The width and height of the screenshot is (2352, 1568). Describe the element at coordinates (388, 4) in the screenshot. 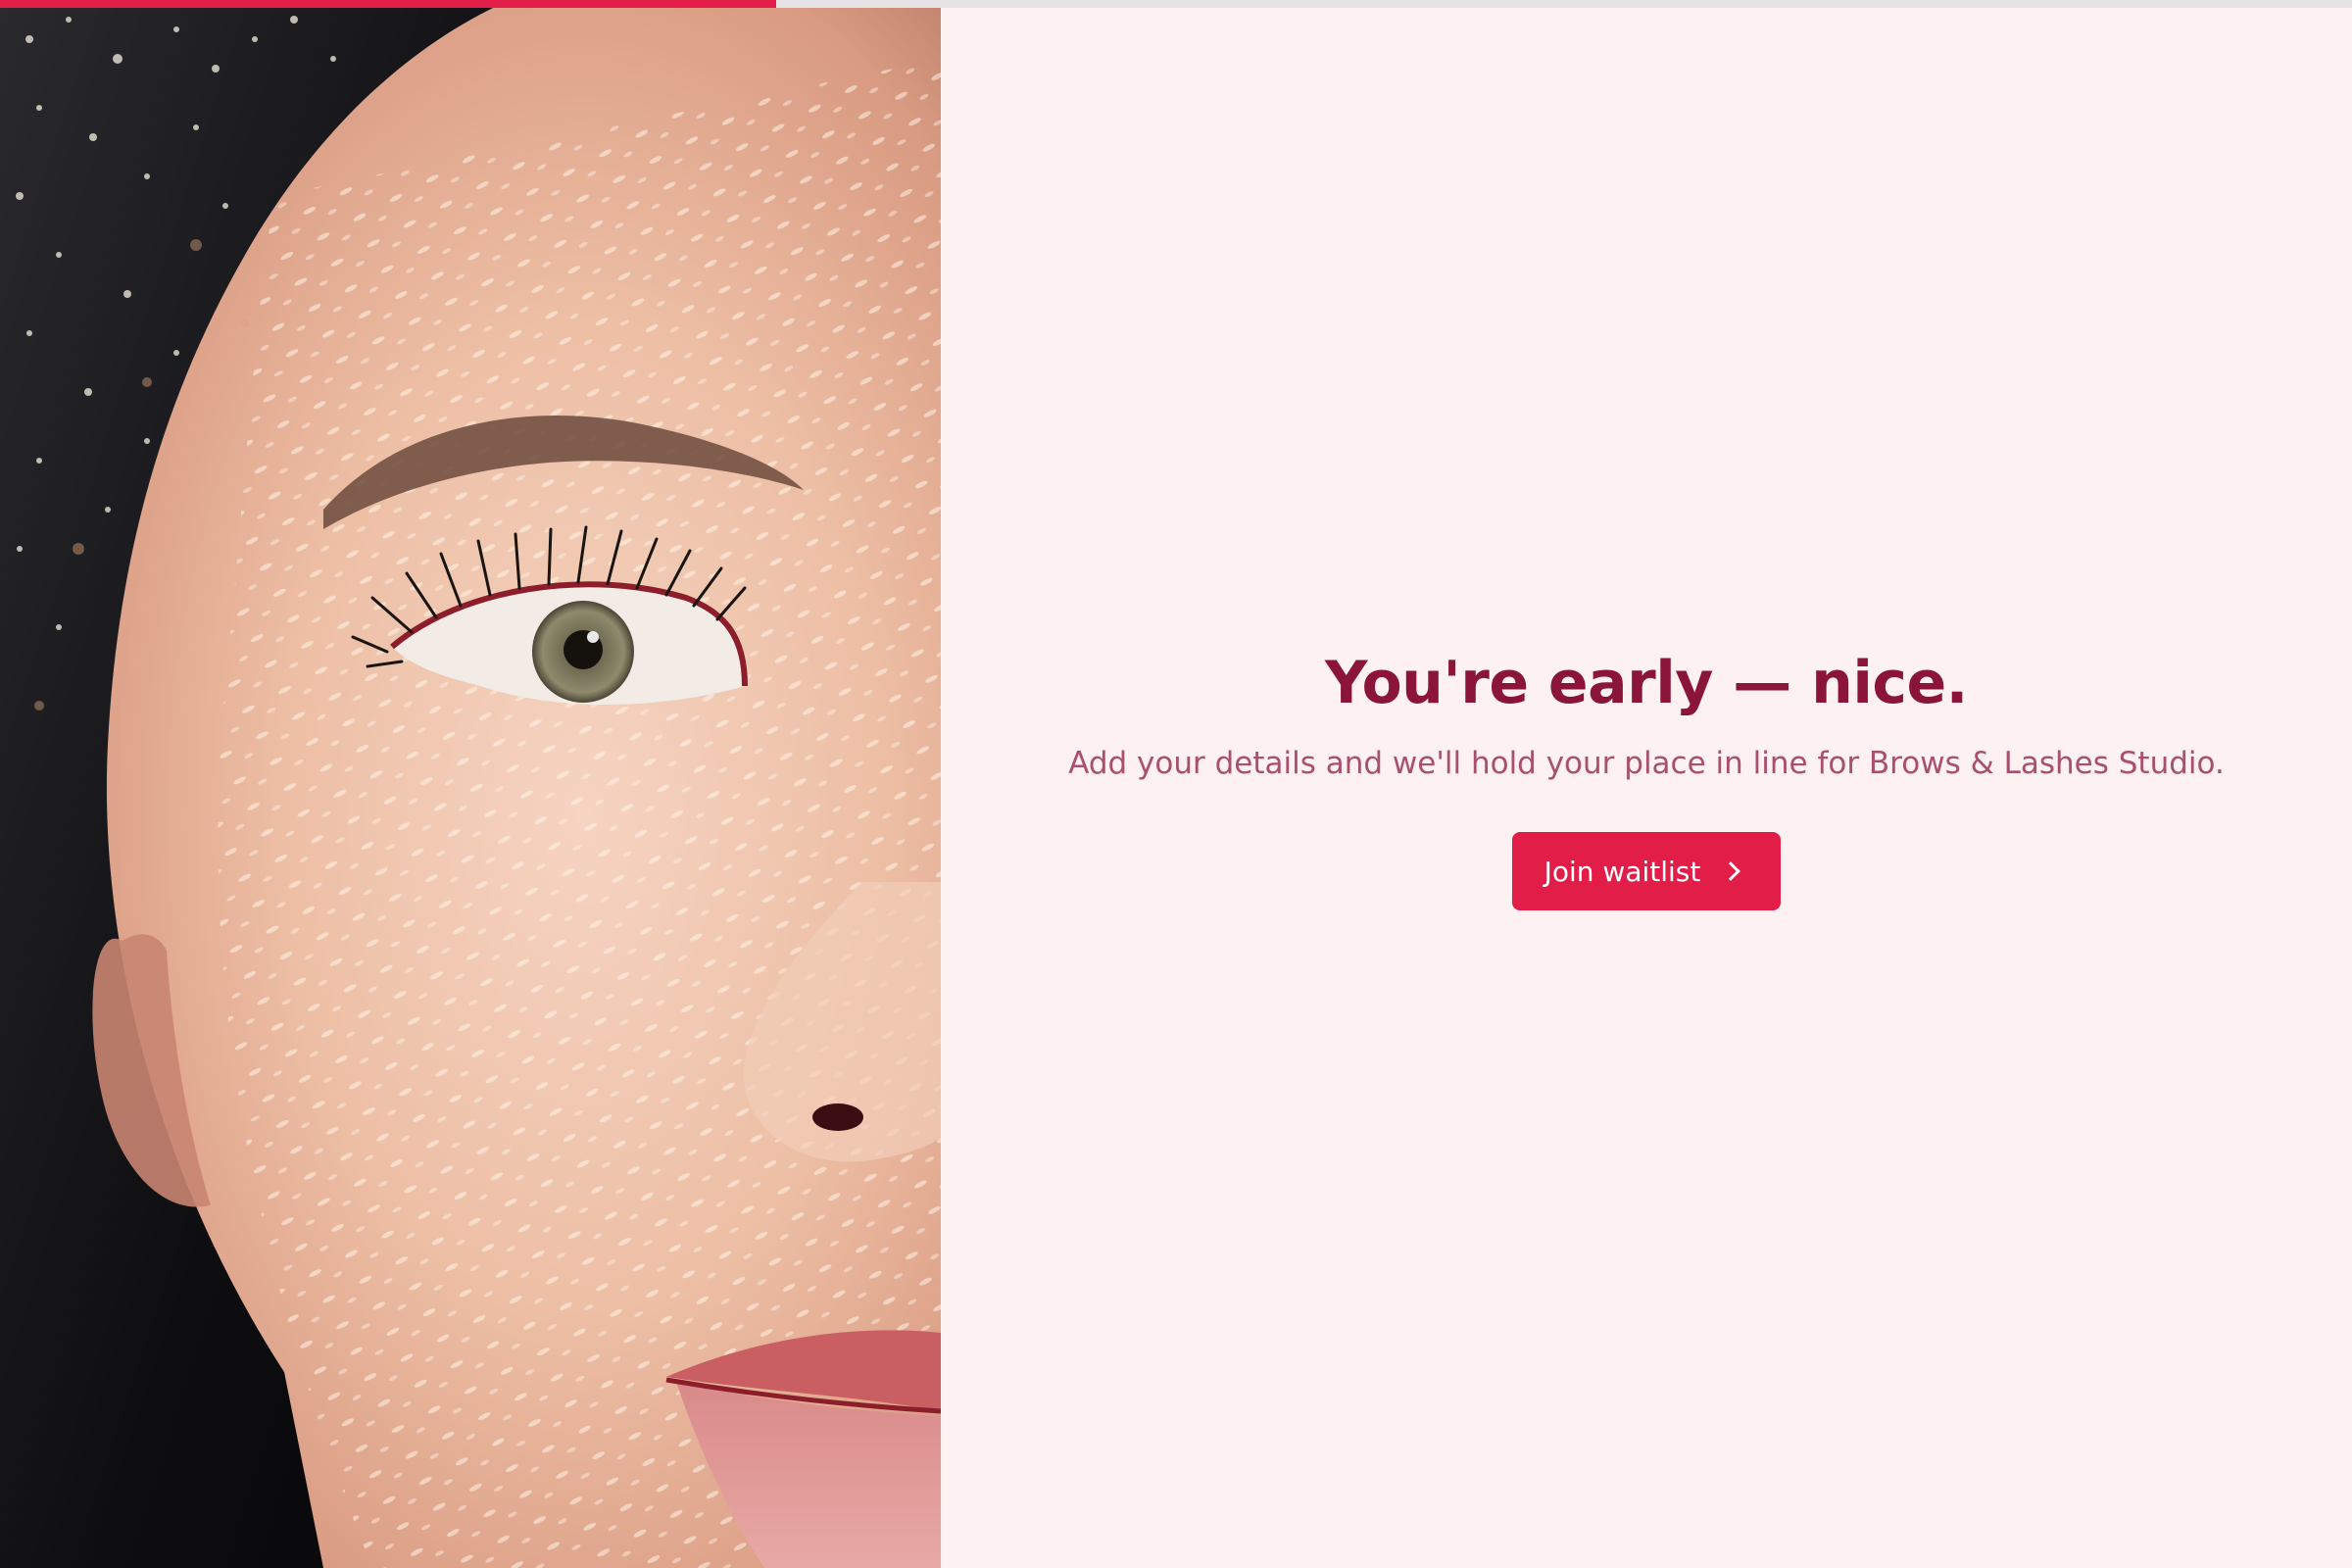

I see `progress-bar-fill` at that location.